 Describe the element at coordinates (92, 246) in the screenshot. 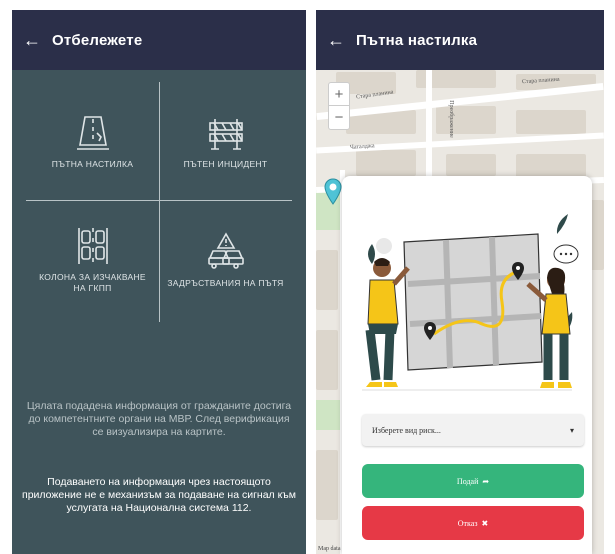

I see `traffic-queue-icon` at that location.